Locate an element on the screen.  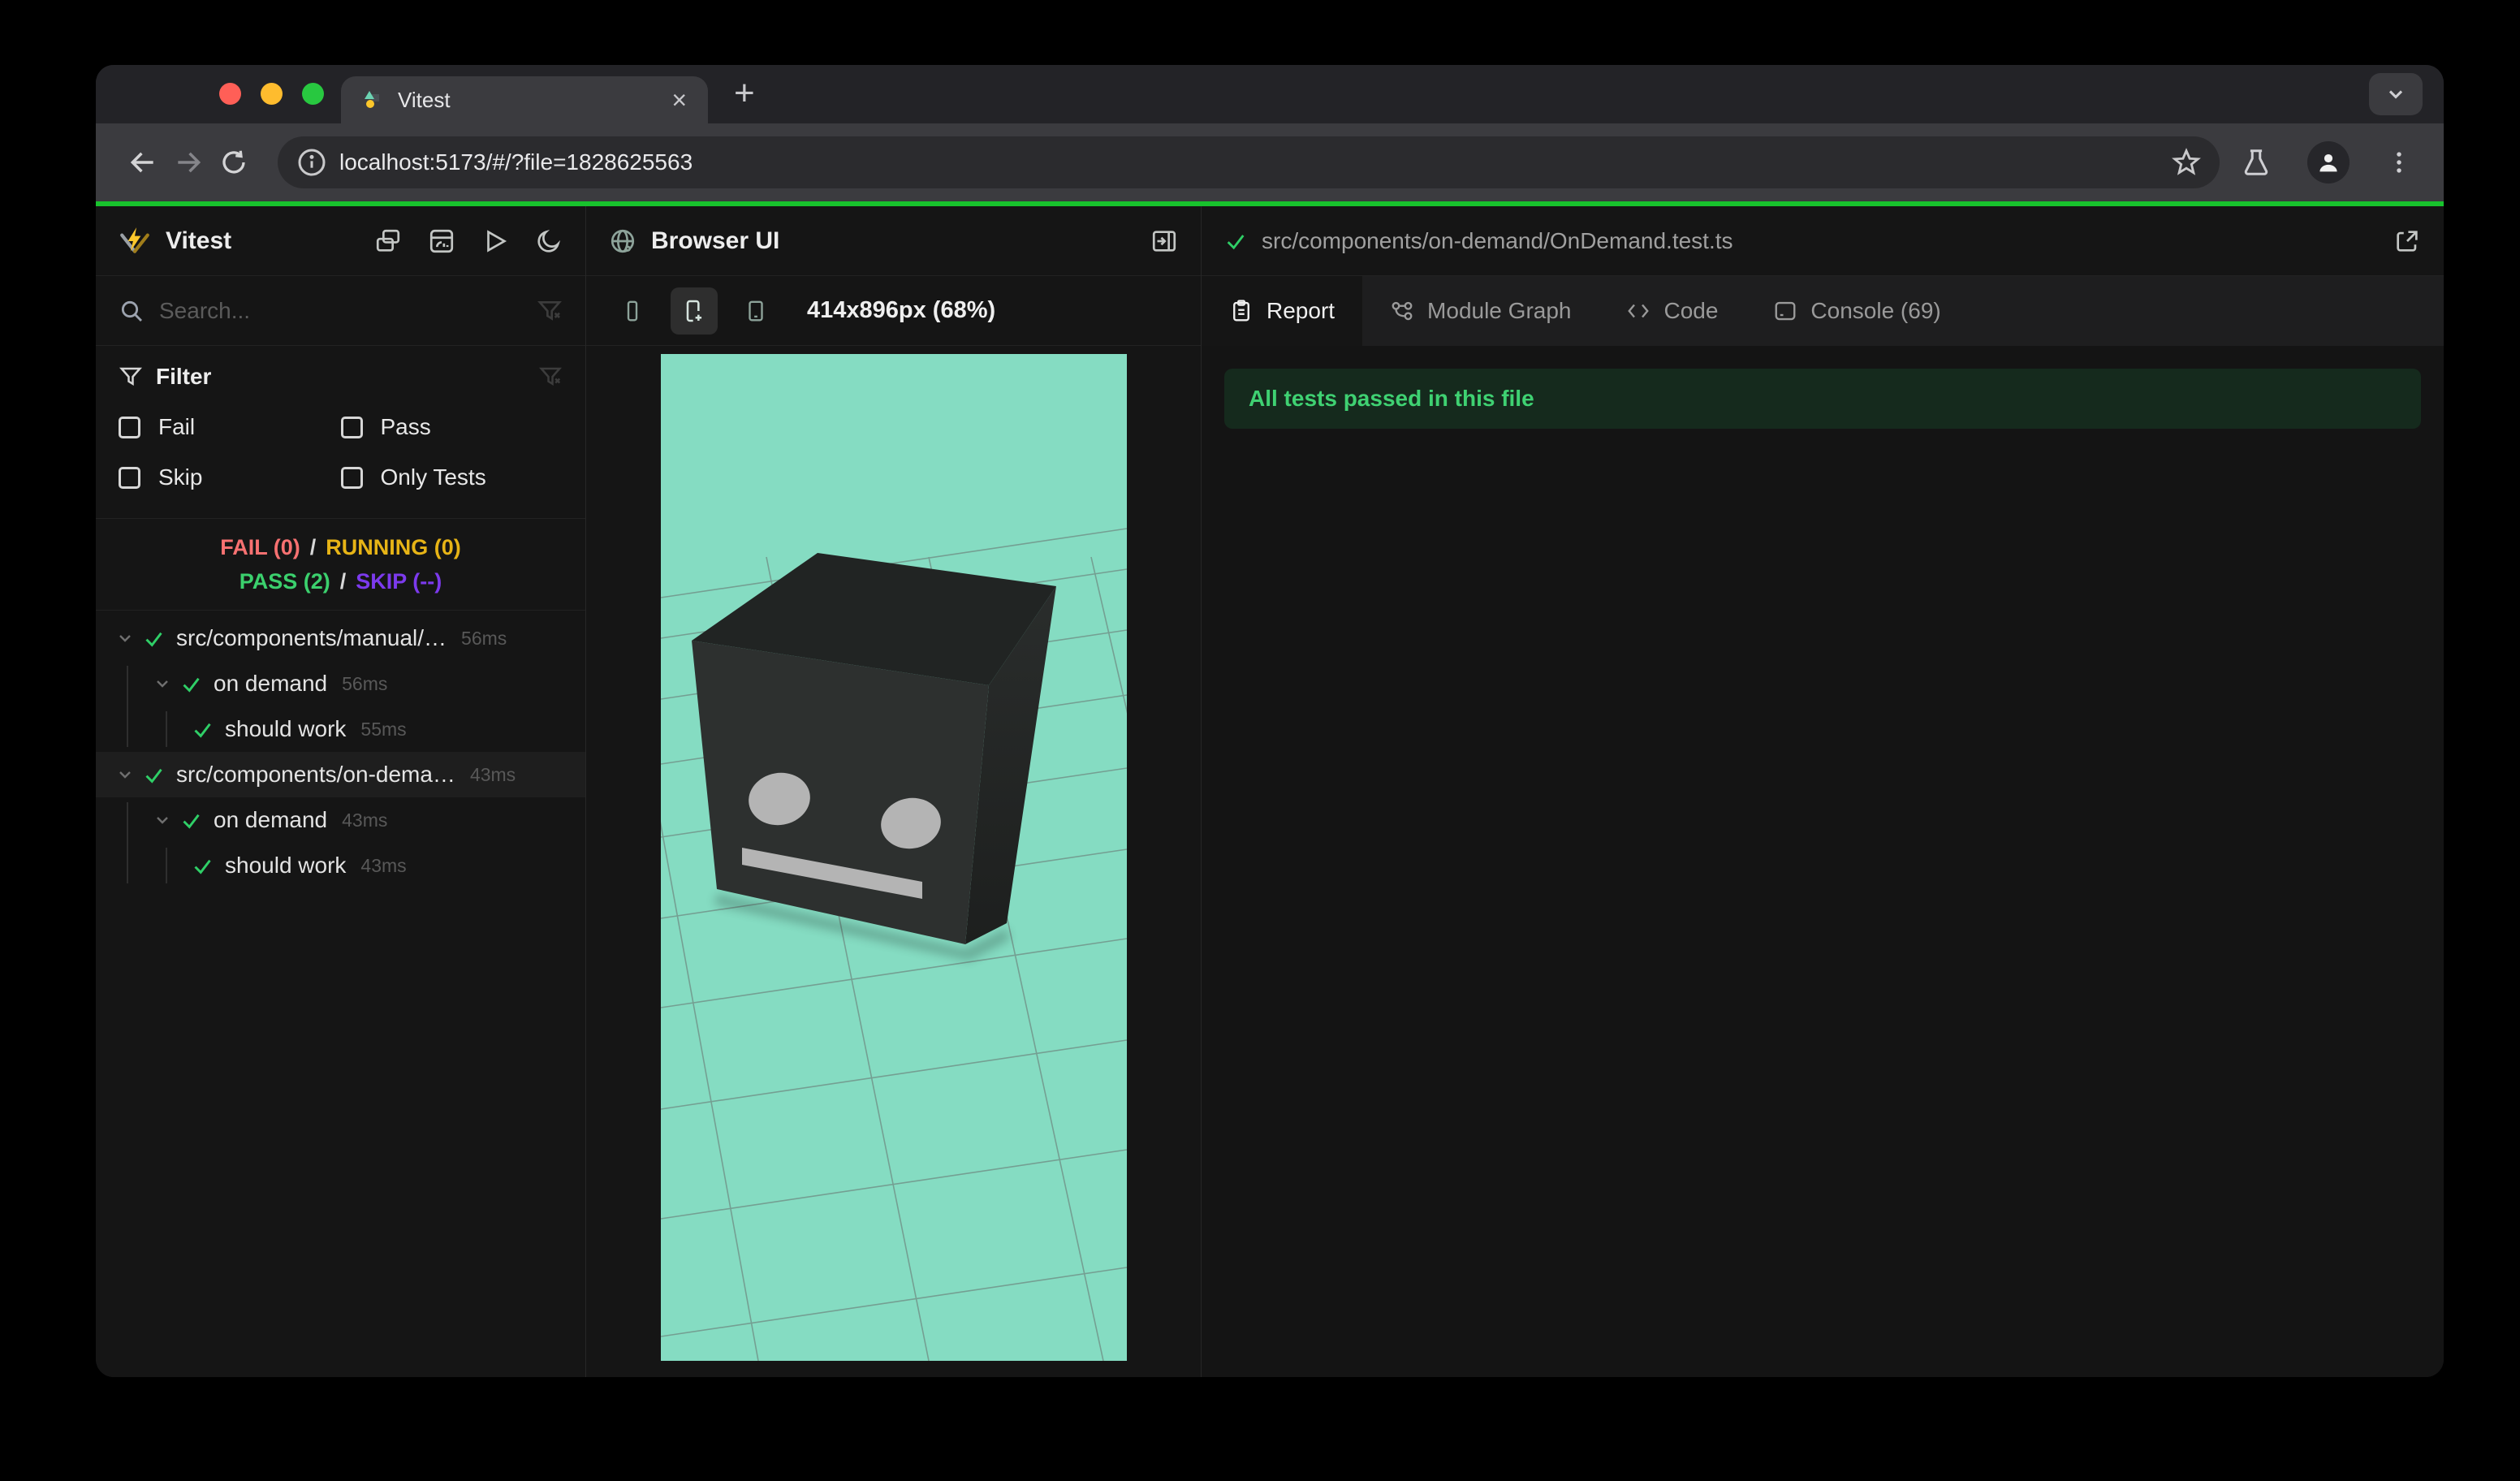
fail-count: FAIL (0) is located at coordinates (260, 547).